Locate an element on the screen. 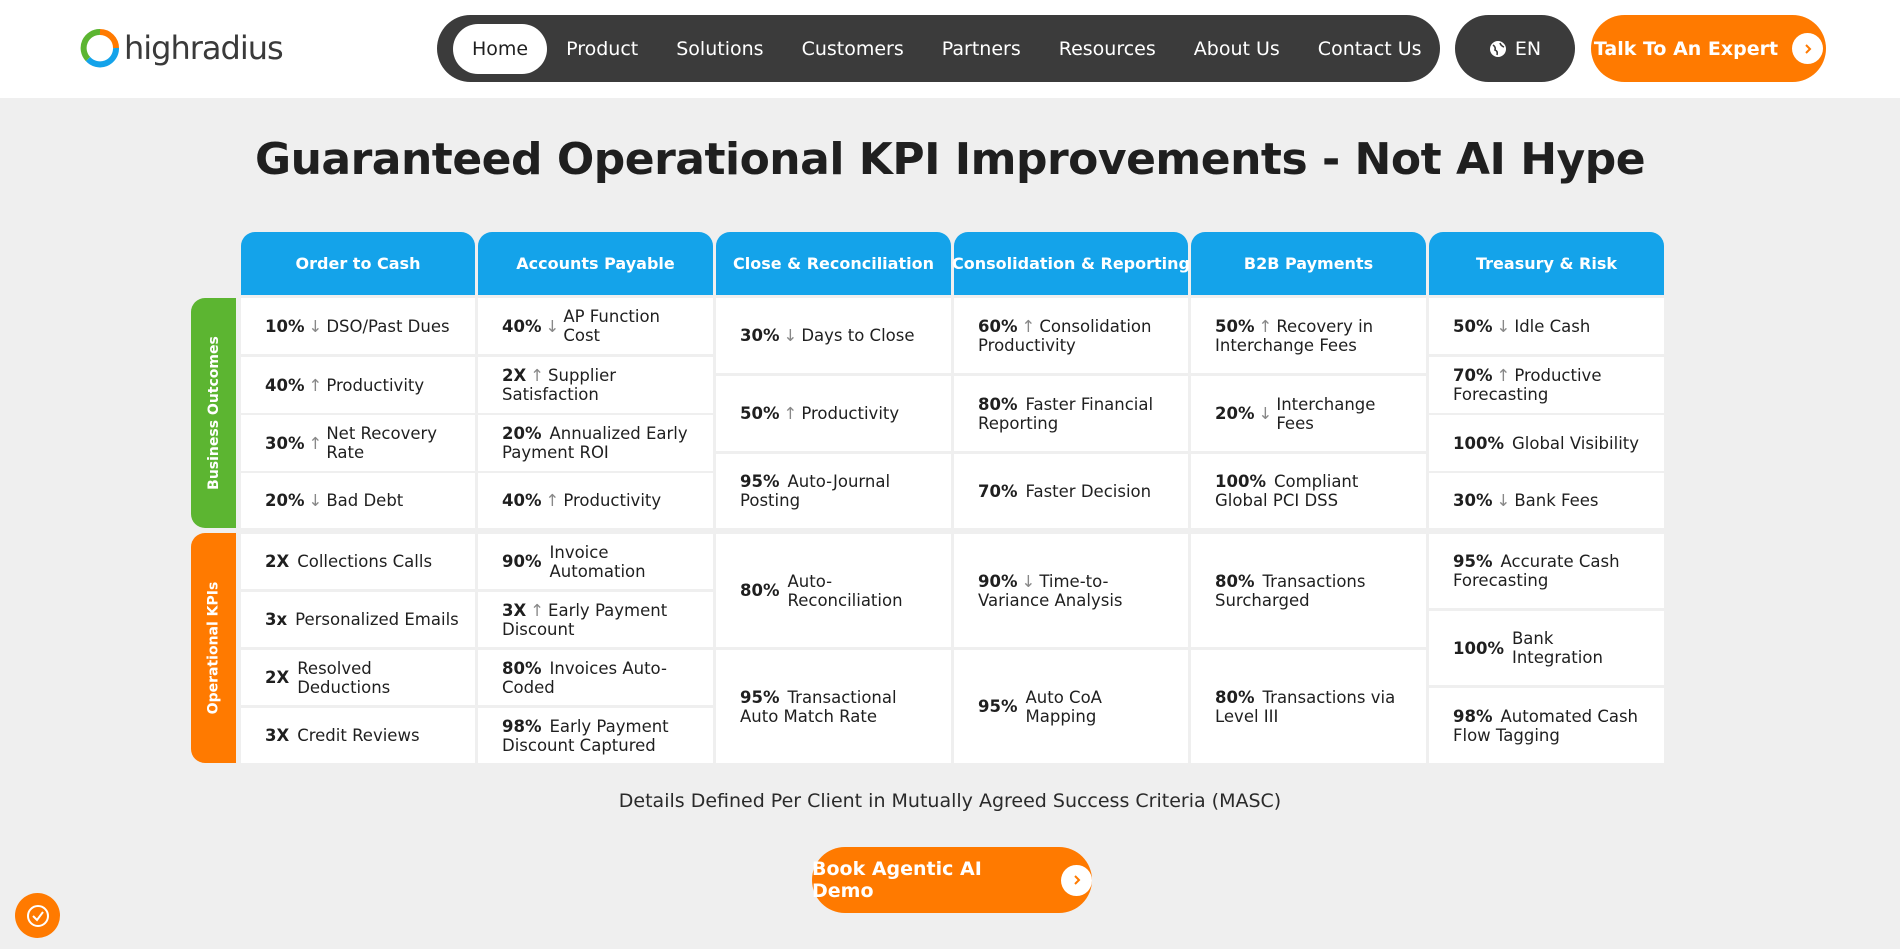 Image resolution: width=1900 pixels, height=949 pixels. business-outcomes-text: Business Outcomes is located at coordinates (213, 413).